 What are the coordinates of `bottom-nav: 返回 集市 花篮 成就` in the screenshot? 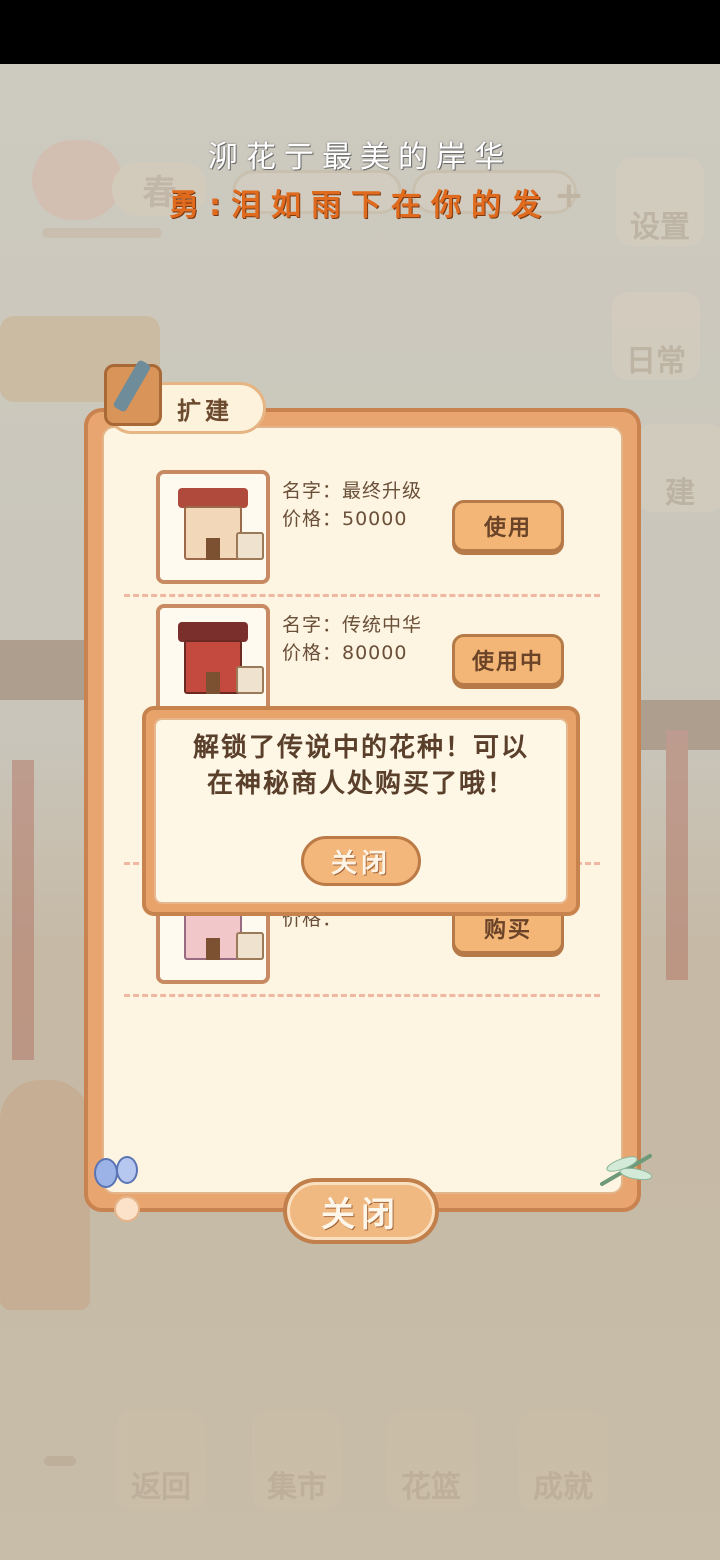 It's located at (360, 1465).